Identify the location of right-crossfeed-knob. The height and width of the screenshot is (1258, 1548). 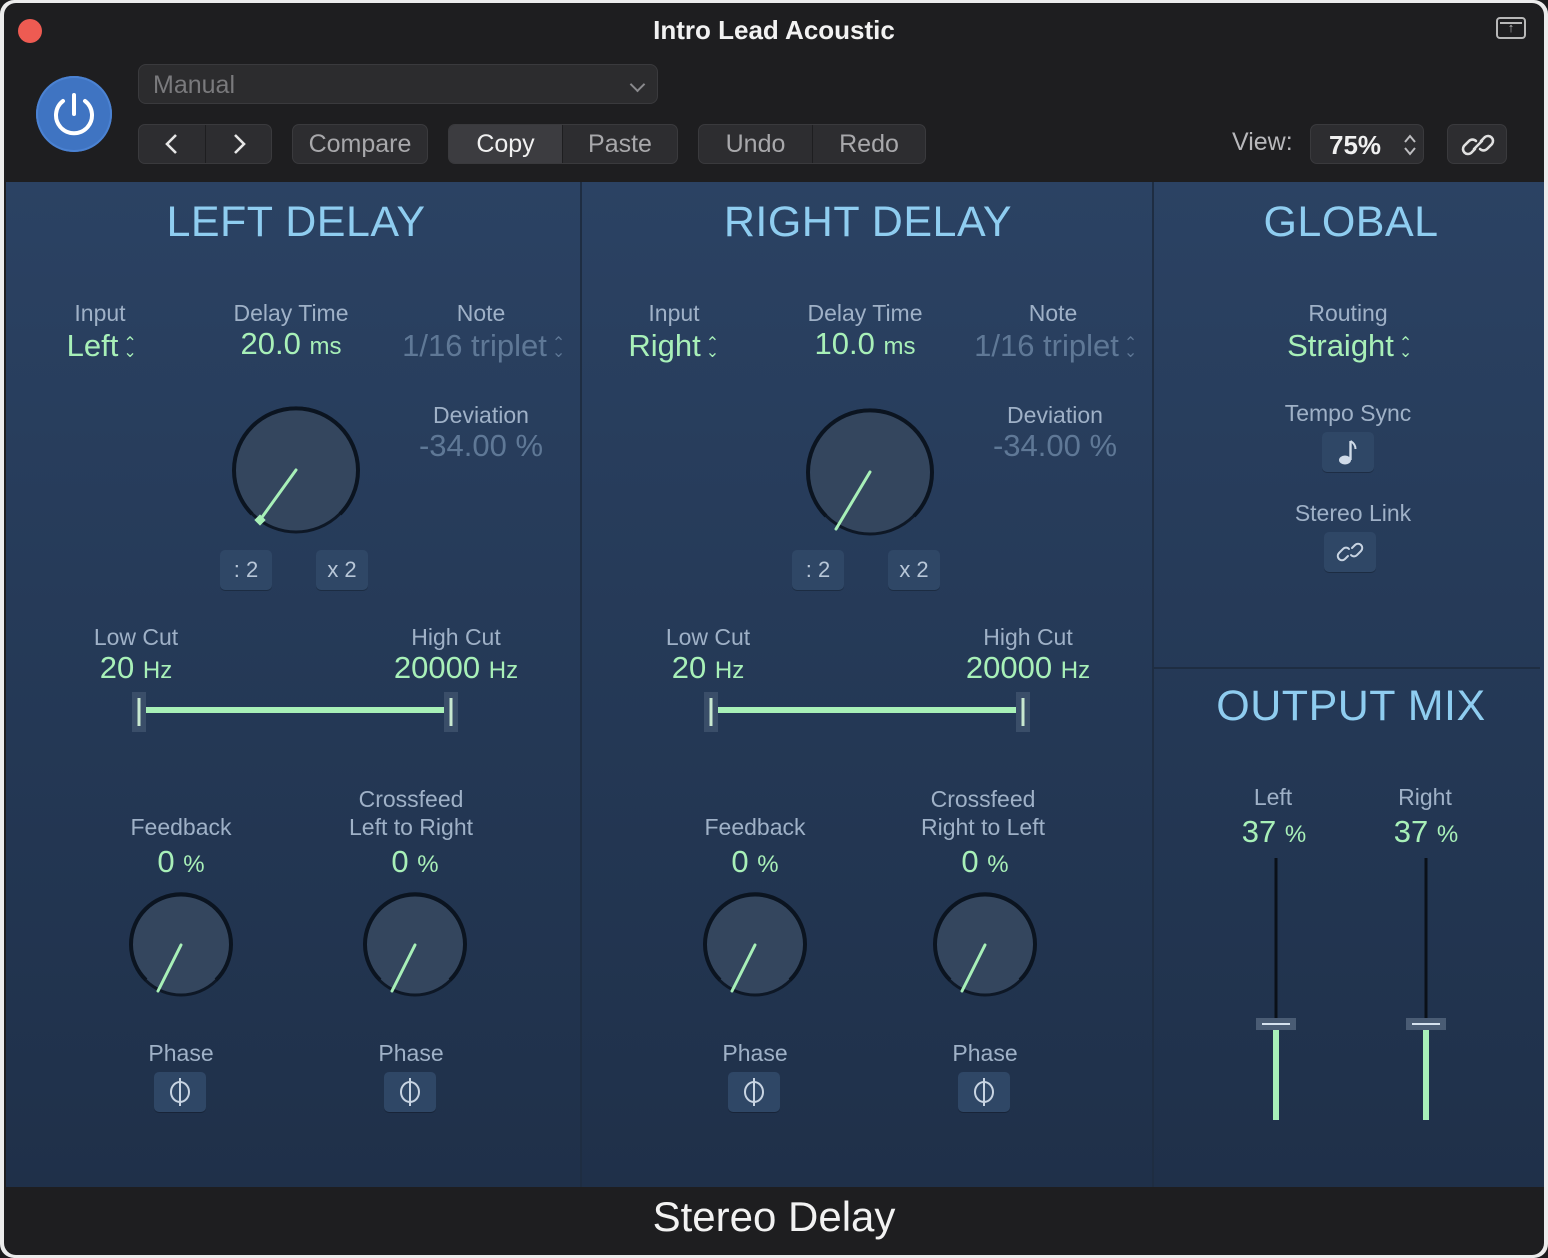
(985, 945).